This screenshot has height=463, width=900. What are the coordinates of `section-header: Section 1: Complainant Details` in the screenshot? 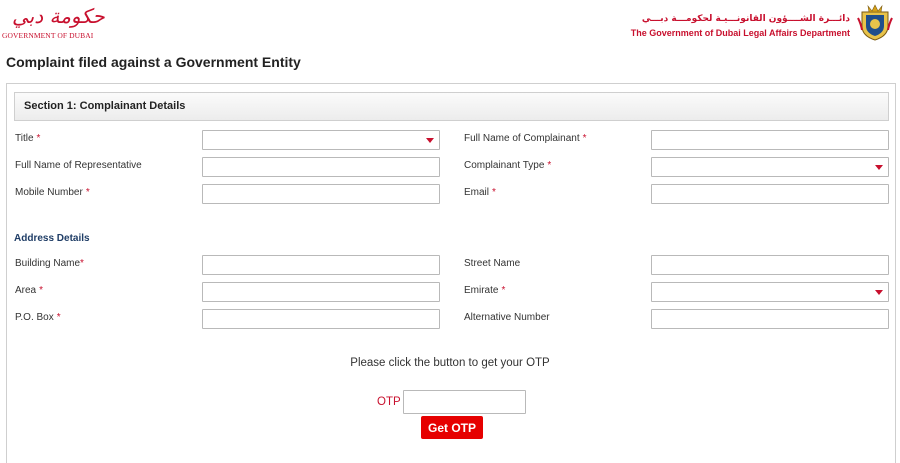 It's located at (451, 106).